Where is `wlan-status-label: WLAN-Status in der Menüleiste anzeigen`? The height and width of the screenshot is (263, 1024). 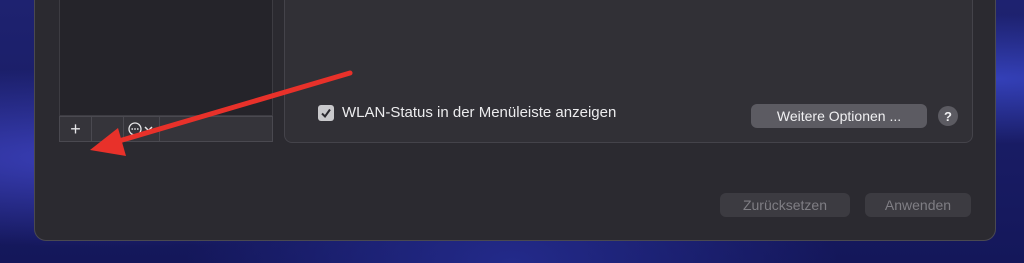
wlan-status-label: WLAN-Status in der Menüleiste anzeigen is located at coordinates (479, 112).